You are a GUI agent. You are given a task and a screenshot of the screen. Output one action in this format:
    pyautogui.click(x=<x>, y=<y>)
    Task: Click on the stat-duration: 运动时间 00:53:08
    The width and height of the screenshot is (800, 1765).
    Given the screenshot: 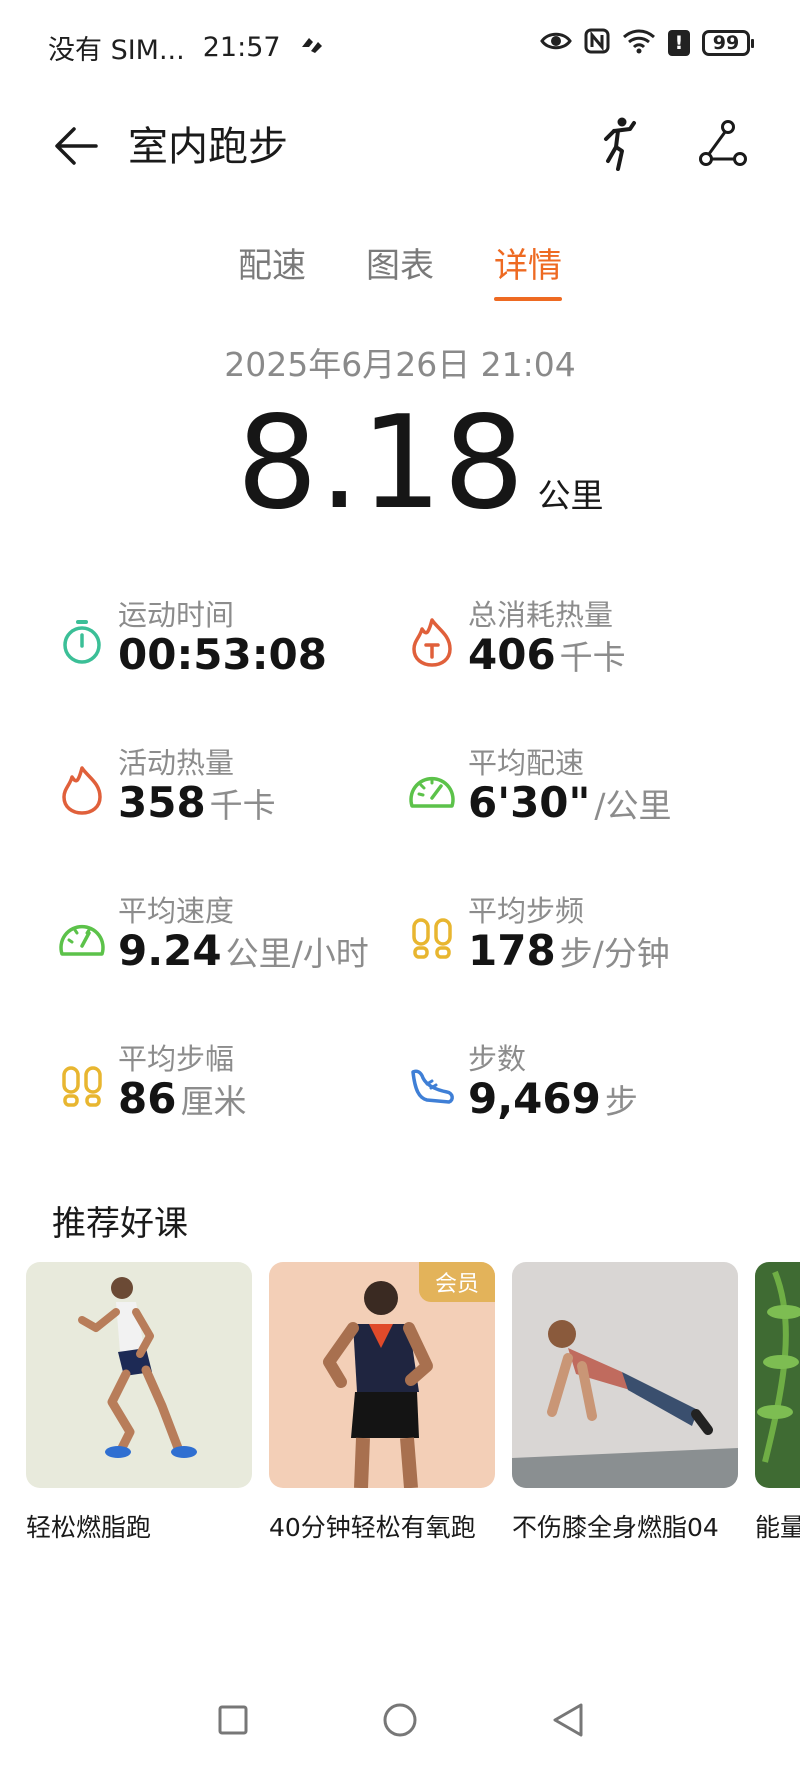 What is the action you would take?
    pyautogui.click(x=222, y=642)
    